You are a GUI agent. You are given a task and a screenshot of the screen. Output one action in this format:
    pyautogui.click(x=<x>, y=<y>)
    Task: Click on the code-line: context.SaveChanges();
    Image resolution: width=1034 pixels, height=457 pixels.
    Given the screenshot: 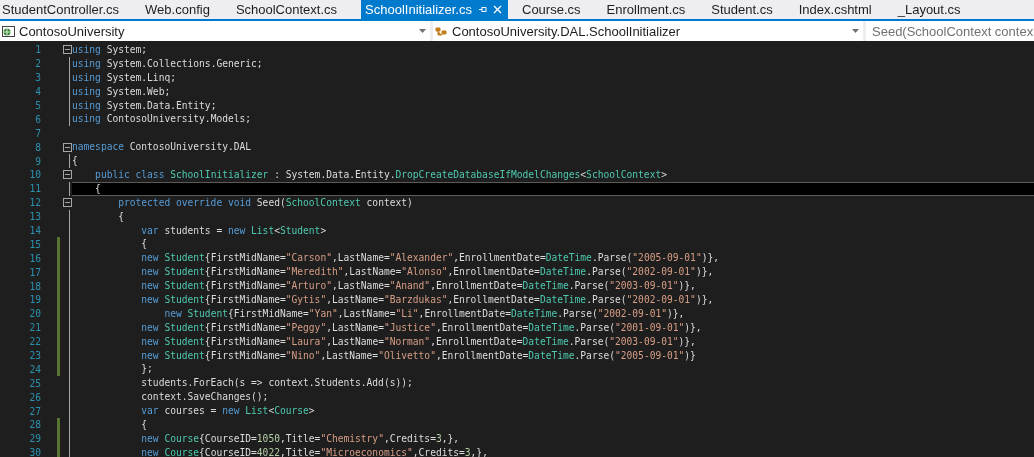 What is the action you would take?
    pyautogui.click(x=205, y=397)
    